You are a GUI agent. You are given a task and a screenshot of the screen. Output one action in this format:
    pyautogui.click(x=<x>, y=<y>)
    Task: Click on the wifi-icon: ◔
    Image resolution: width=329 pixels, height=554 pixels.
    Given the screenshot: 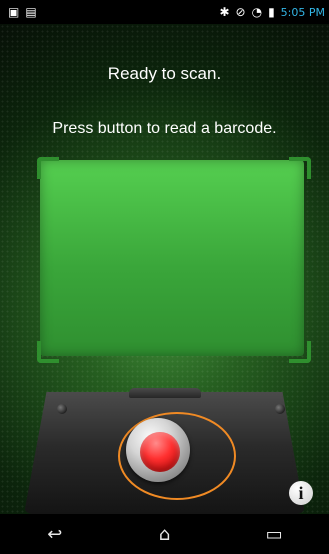 What is the action you would take?
    pyautogui.click(x=257, y=12)
    